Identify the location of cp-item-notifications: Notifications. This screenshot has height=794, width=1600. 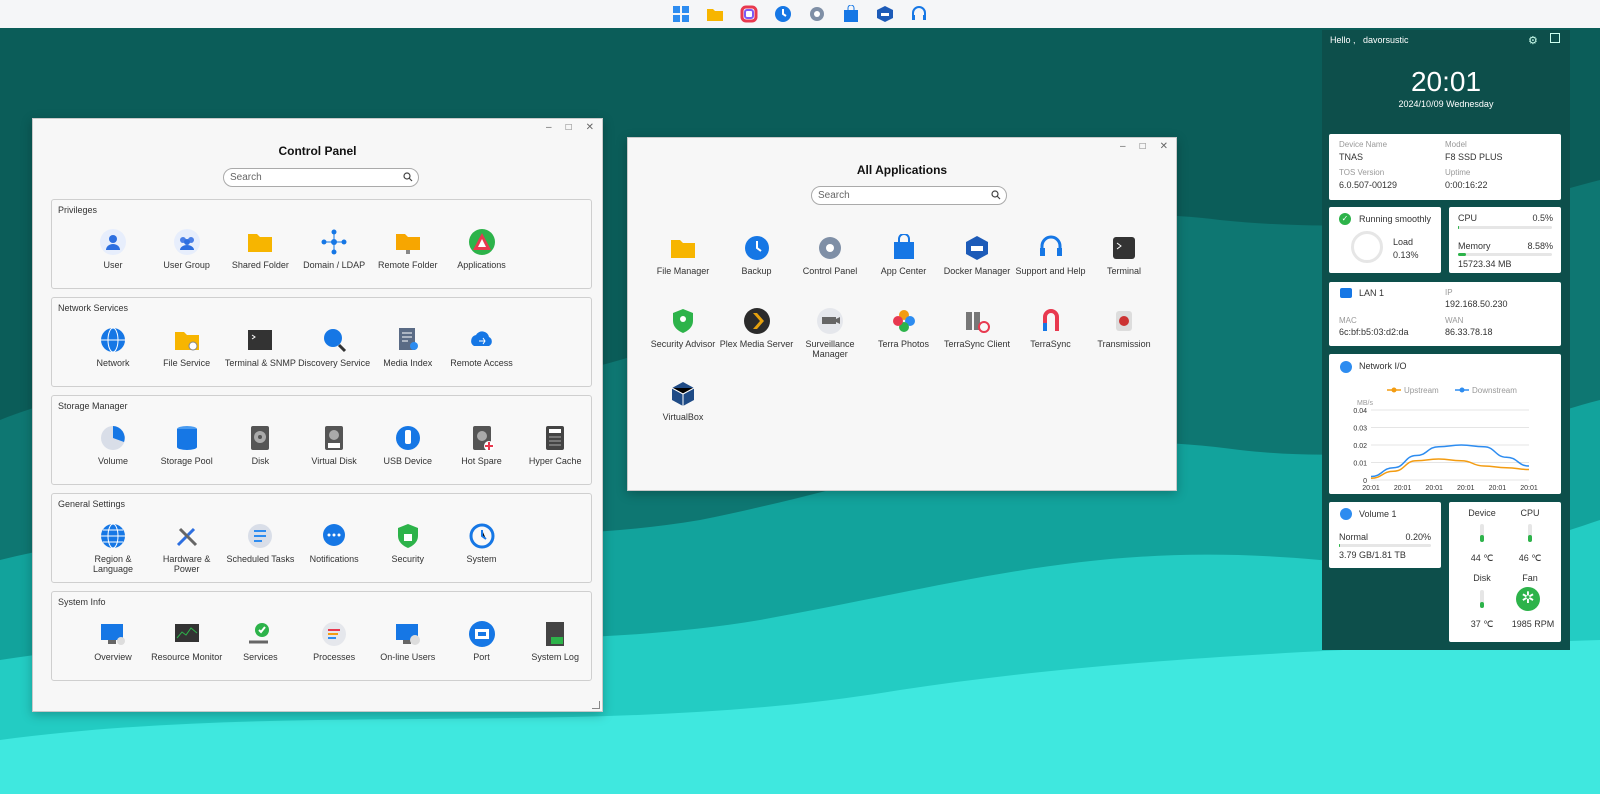
(334, 543).